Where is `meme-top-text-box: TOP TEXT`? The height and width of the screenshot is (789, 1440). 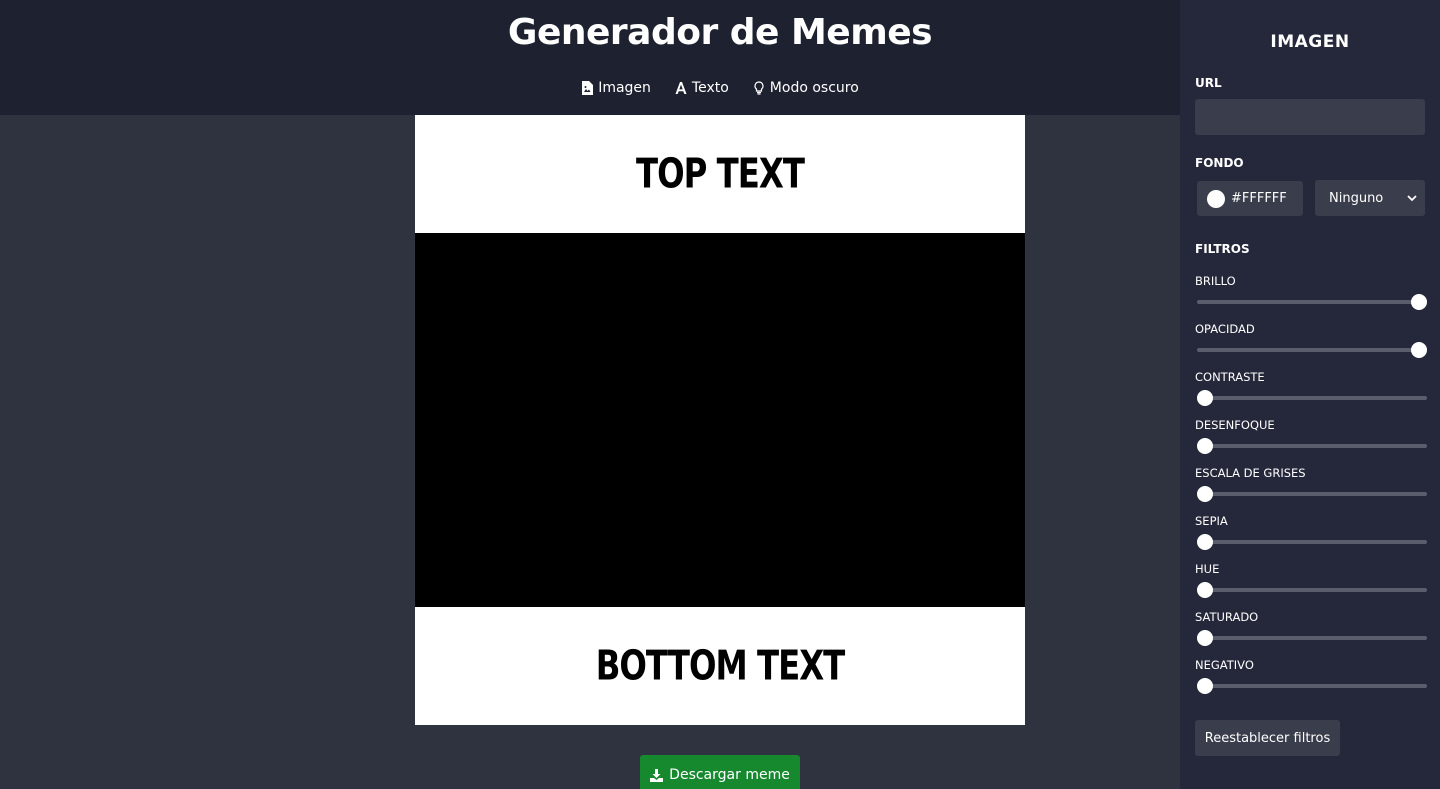 meme-top-text-box: TOP TEXT is located at coordinates (720, 174).